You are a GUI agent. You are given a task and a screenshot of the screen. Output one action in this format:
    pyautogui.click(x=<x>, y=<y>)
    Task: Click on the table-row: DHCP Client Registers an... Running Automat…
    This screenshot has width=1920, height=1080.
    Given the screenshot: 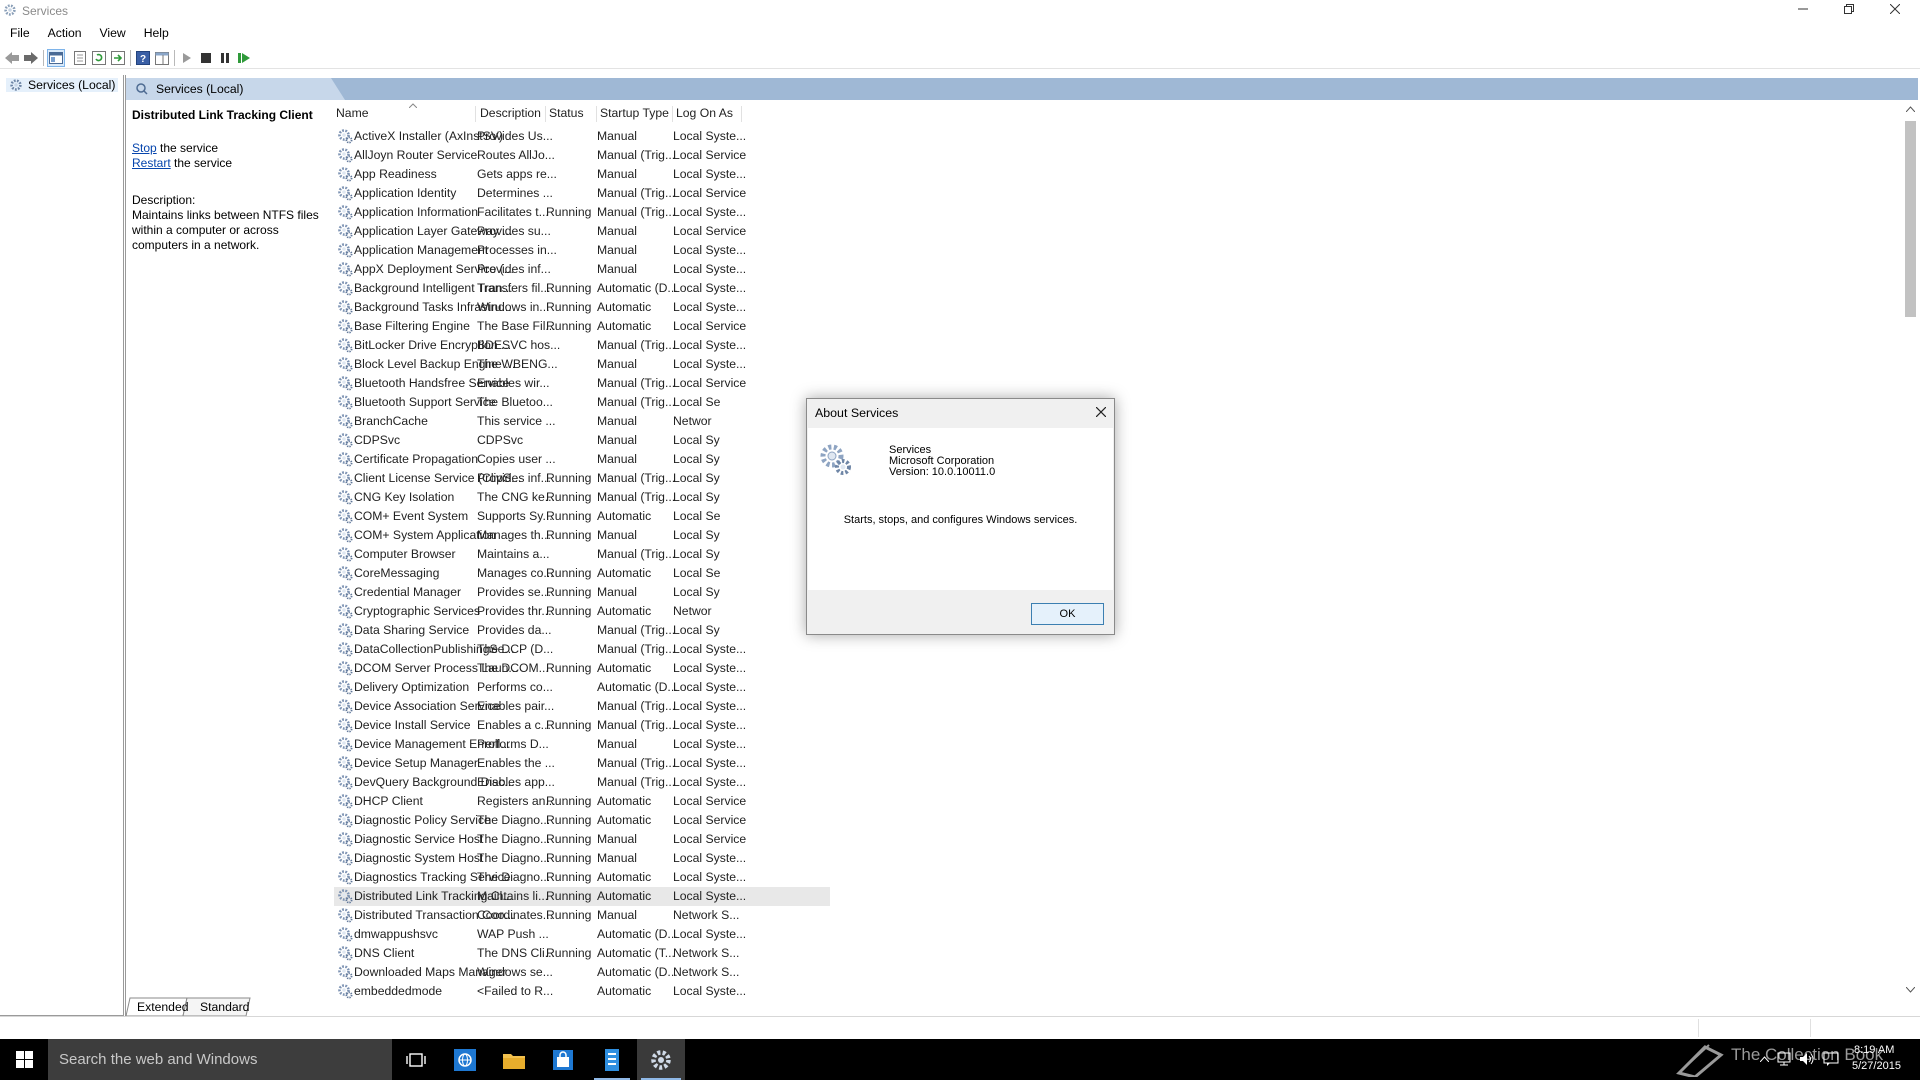 What is the action you would take?
    pyautogui.click(x=1113, y=801)
    